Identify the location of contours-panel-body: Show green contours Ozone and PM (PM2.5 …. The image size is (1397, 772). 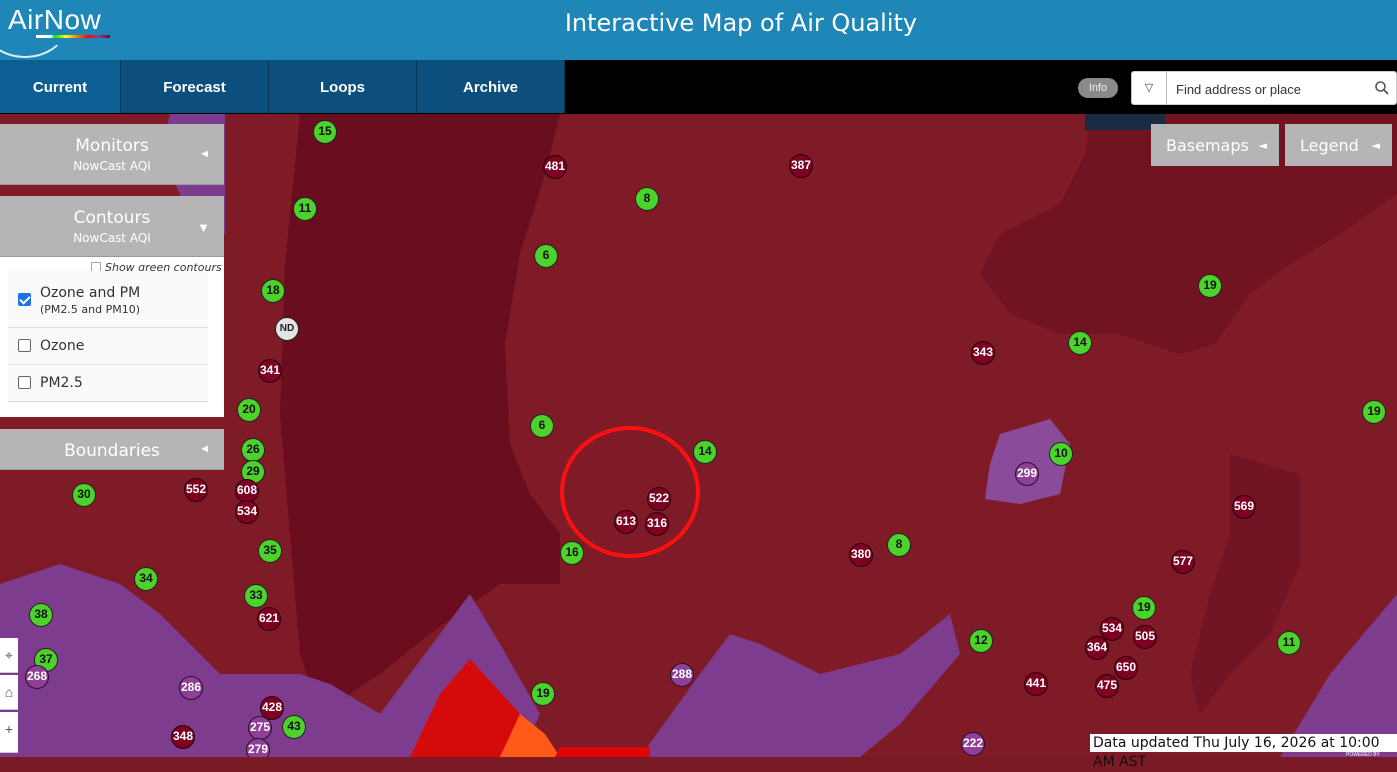
(112, 337).